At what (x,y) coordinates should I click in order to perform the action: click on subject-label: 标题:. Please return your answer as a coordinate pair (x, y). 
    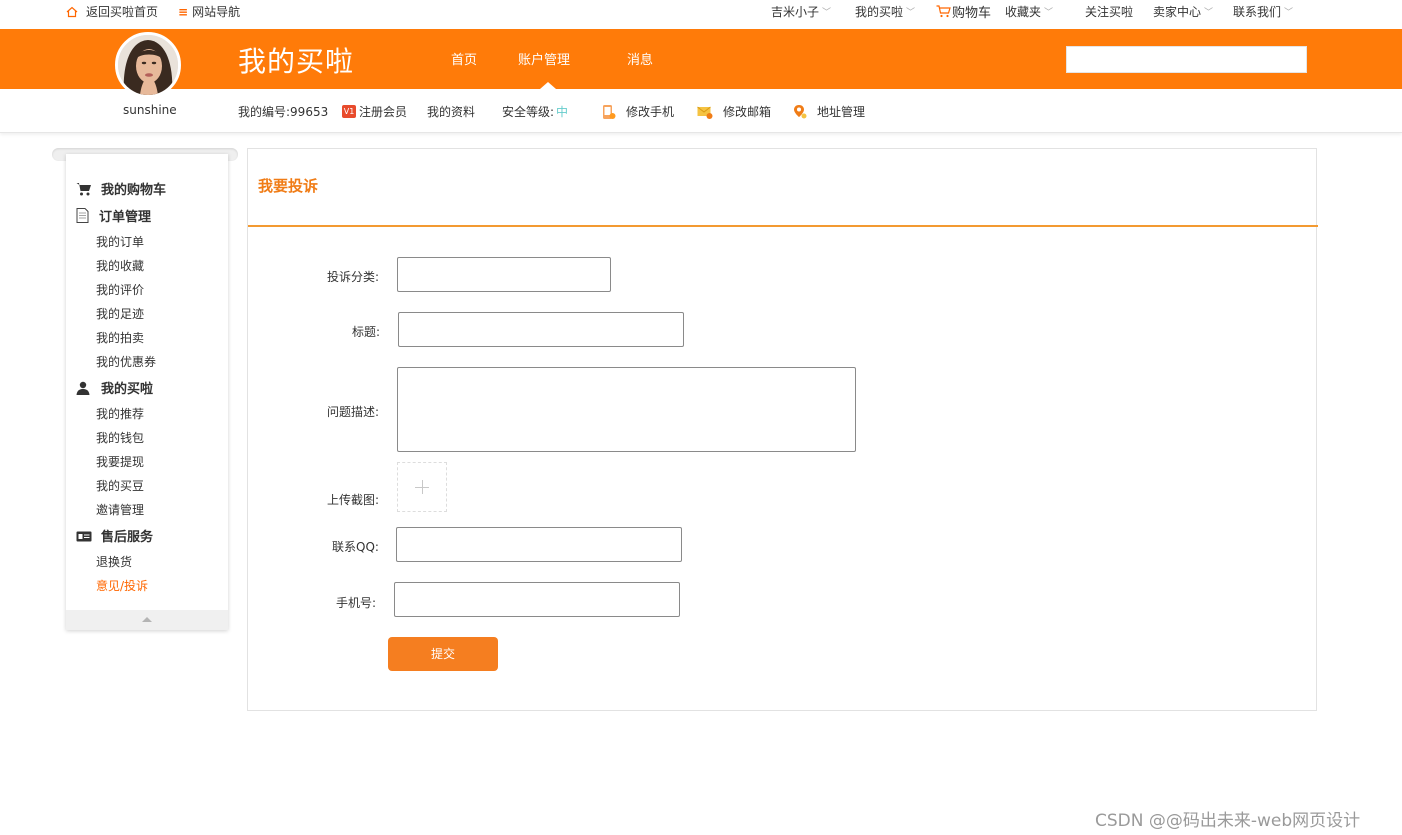
    Looking at the image, I should click on (366, 332).